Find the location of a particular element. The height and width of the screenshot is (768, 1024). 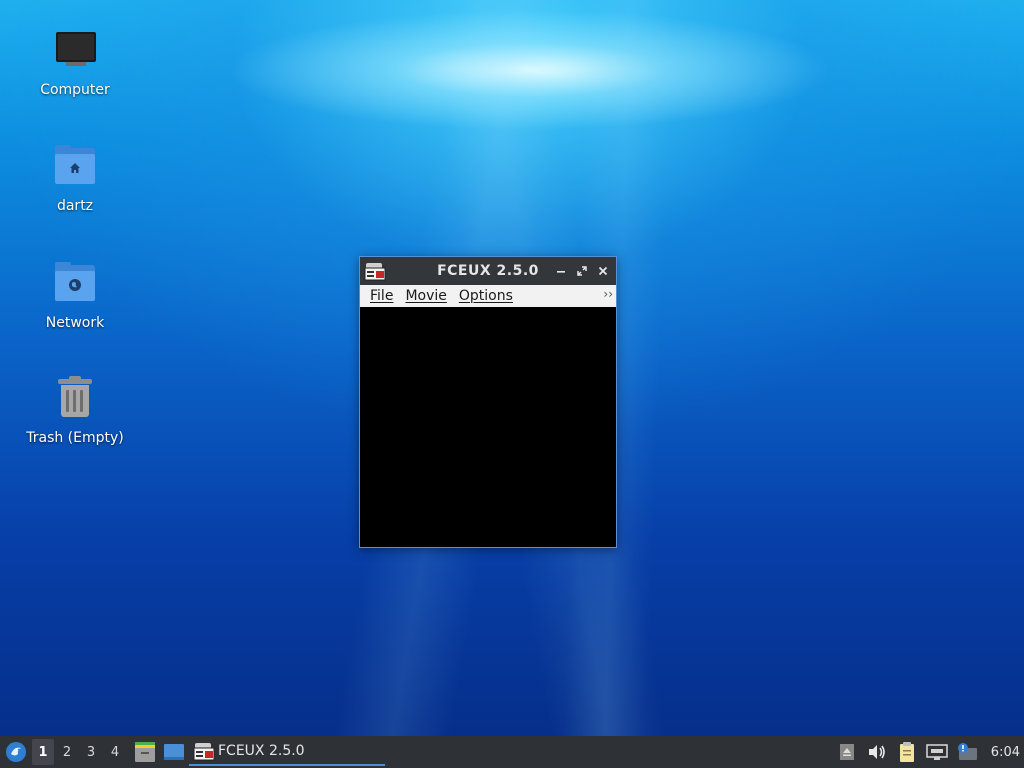

network-folder-icon is located at coordinates (75, 283).